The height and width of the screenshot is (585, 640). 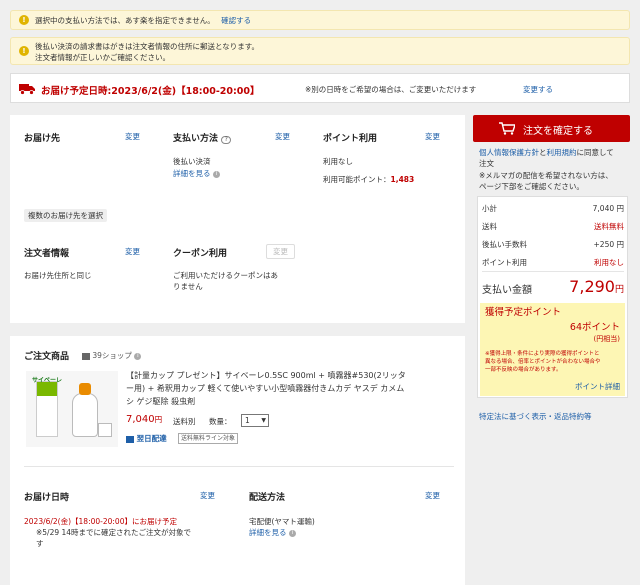 What do you see at coordinates (236, 20) in the screenshot?
I see `confirm-link: 確認する` at bounding box center [236, 20].